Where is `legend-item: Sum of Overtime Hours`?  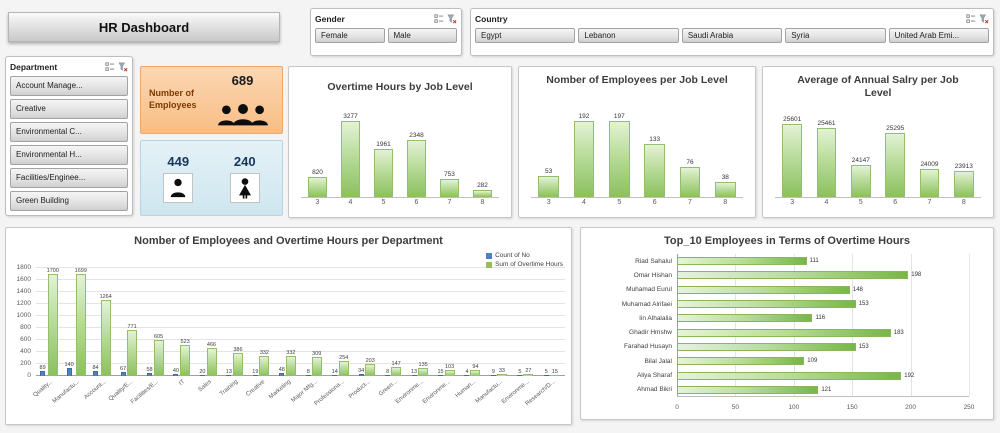
legend-item: Sum of Overtime Hours is located at coordinates (524, 264).